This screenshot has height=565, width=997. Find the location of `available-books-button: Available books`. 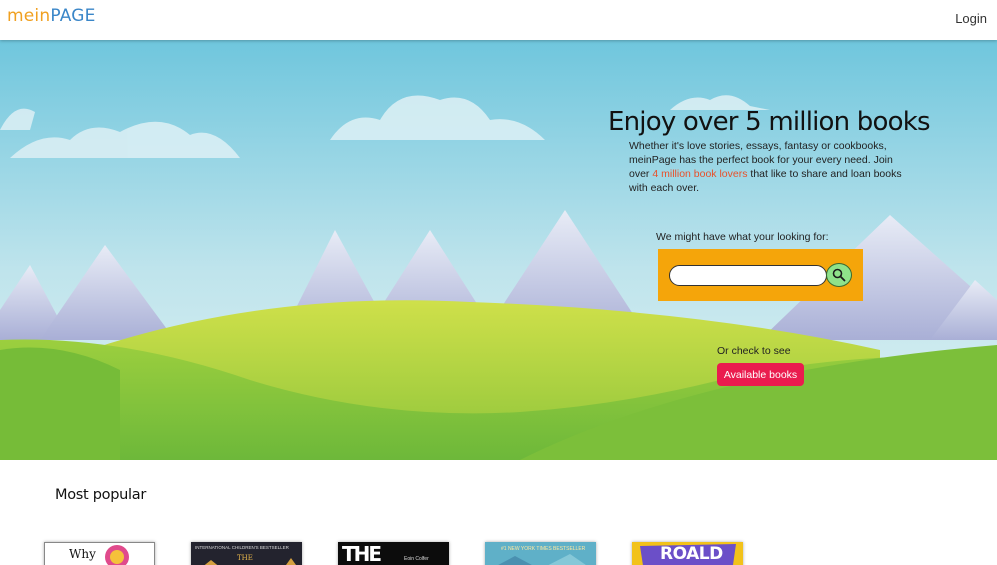

available-books-button: Available books is located at coordinates (760, 374).